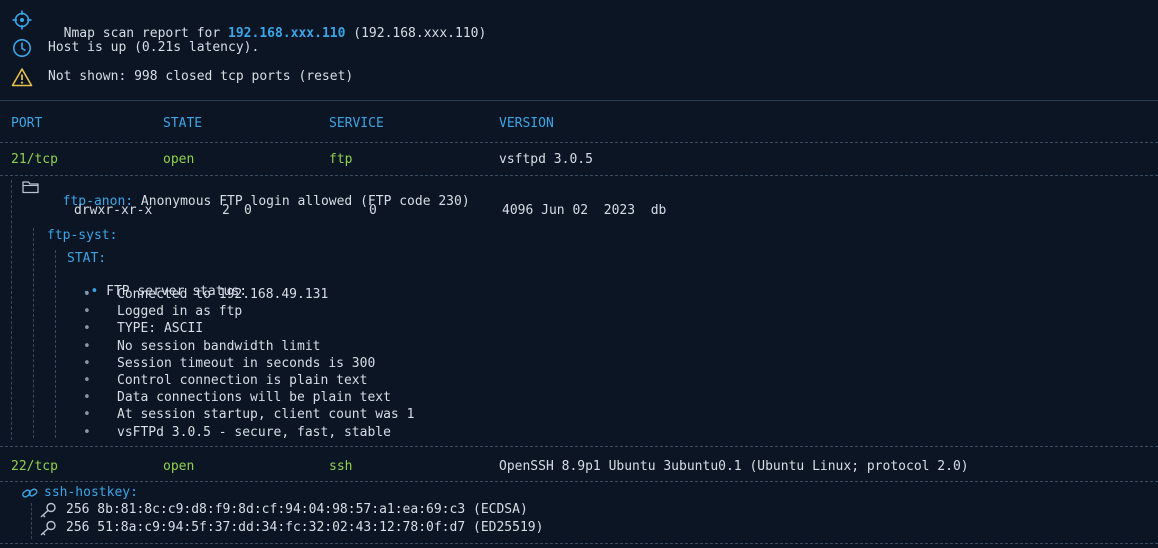 The height and width of the screenshot is (548, 1158). Describe the element at coordinates (180, 311) in the screenshot. I see `status-line: Logged in as ftp` at that location.